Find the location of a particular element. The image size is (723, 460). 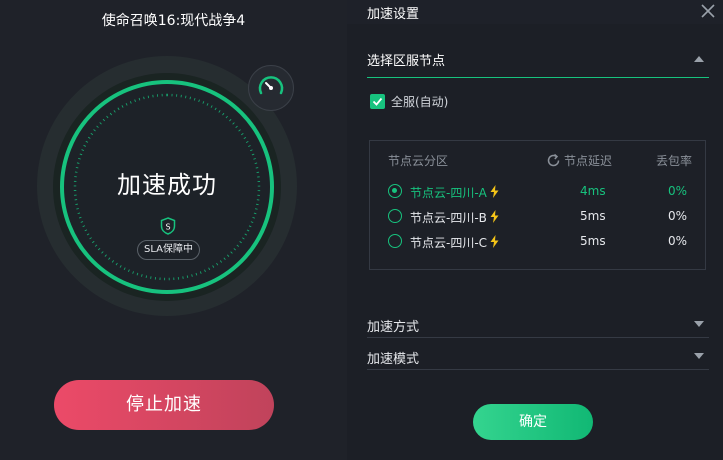

stop-acceleration-button: 停止加速 is located at coordinates (164, 405).